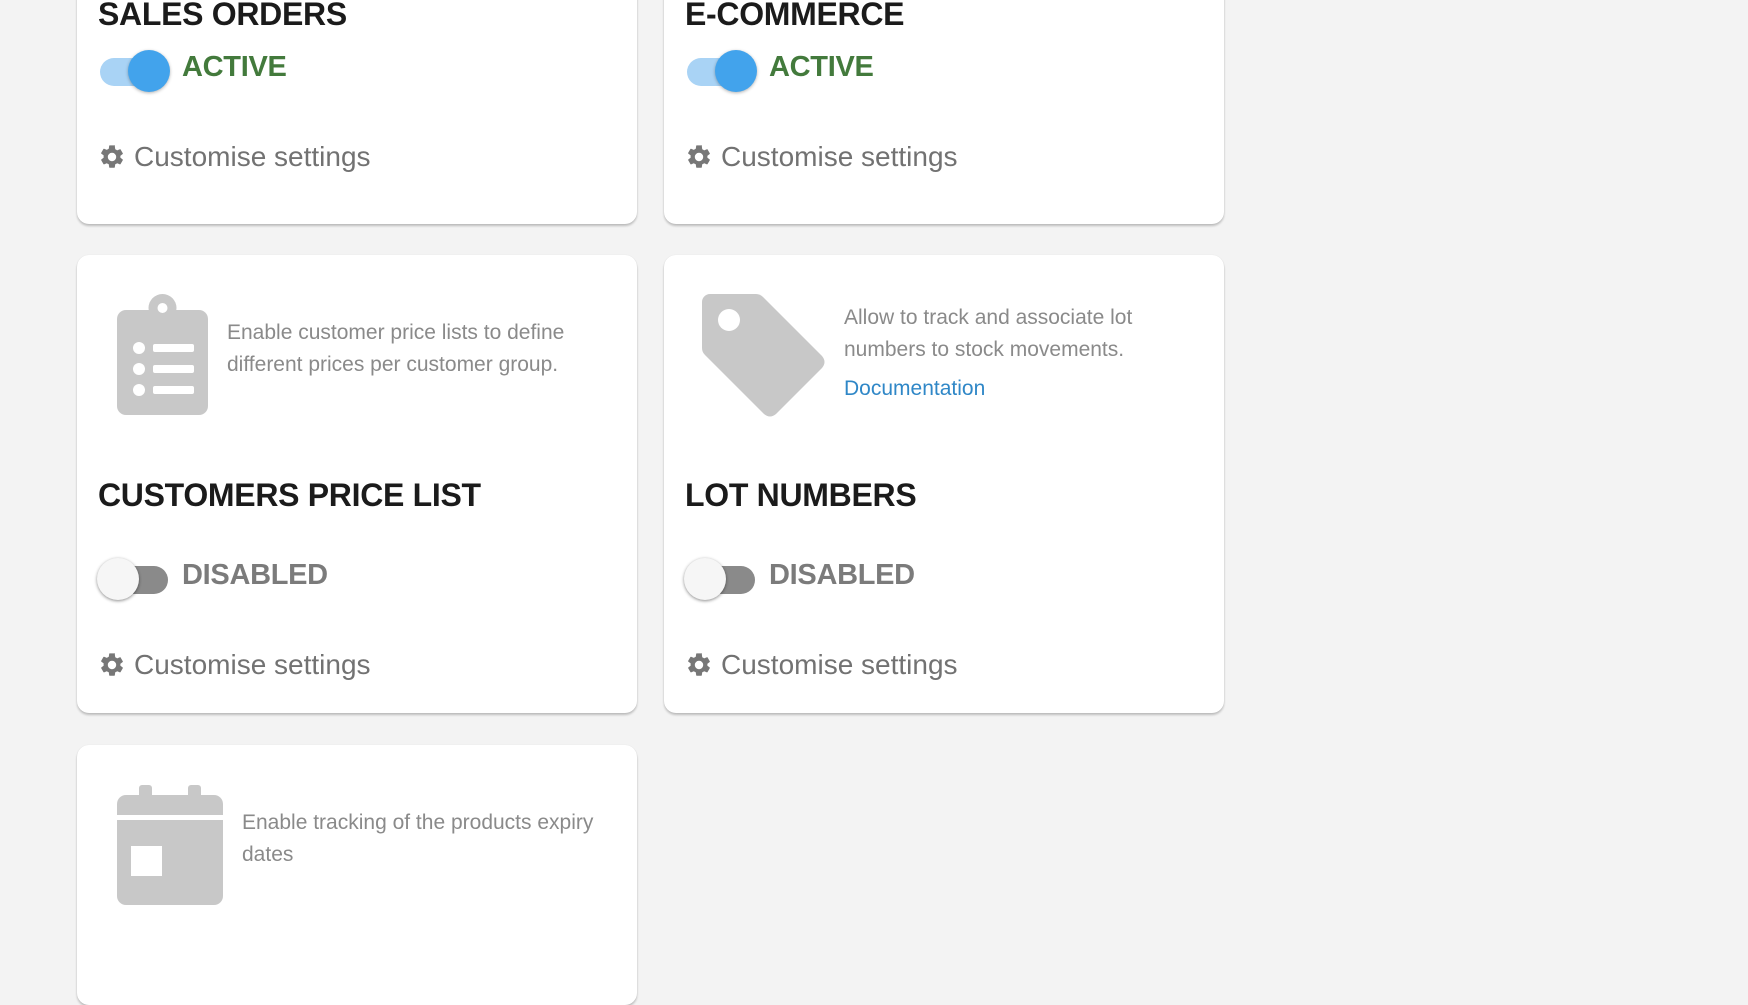 The width and height of the screenshot is (1748, 1005). Describe the element at coordinates (944, 112) in the screenshot. I see `module-card-ecommerce: E-COMMERCE ACTIVE Customise settings` at that location.